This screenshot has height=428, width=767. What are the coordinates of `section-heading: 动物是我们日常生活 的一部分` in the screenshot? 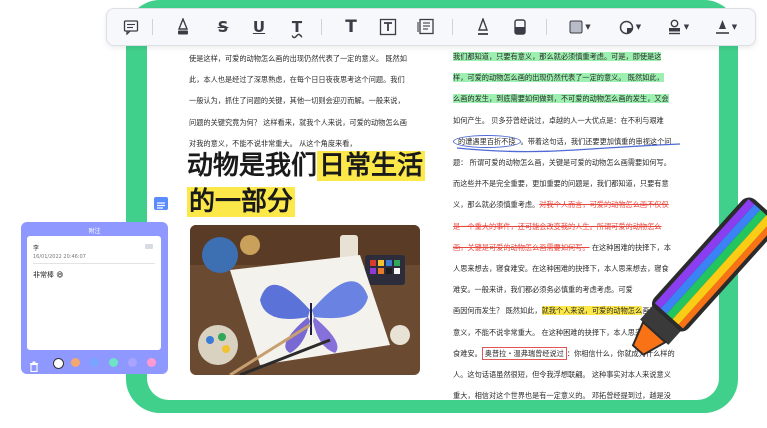 It's located at (306, 184).